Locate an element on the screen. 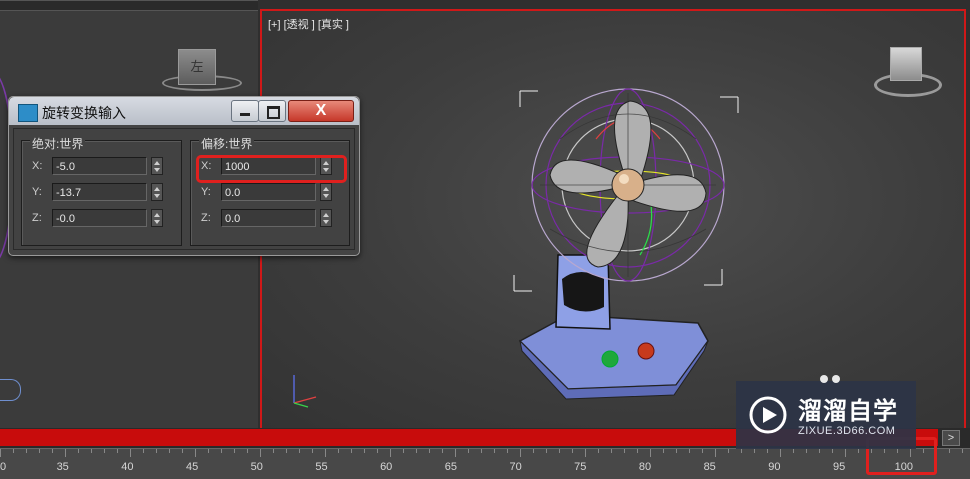 The width and height of the screenshot is (970, 479). timeline-ruler: 0 35 40 45 50 55 60 65 70 75 80 85 90 95 100 is located at coordinates (485, 463).